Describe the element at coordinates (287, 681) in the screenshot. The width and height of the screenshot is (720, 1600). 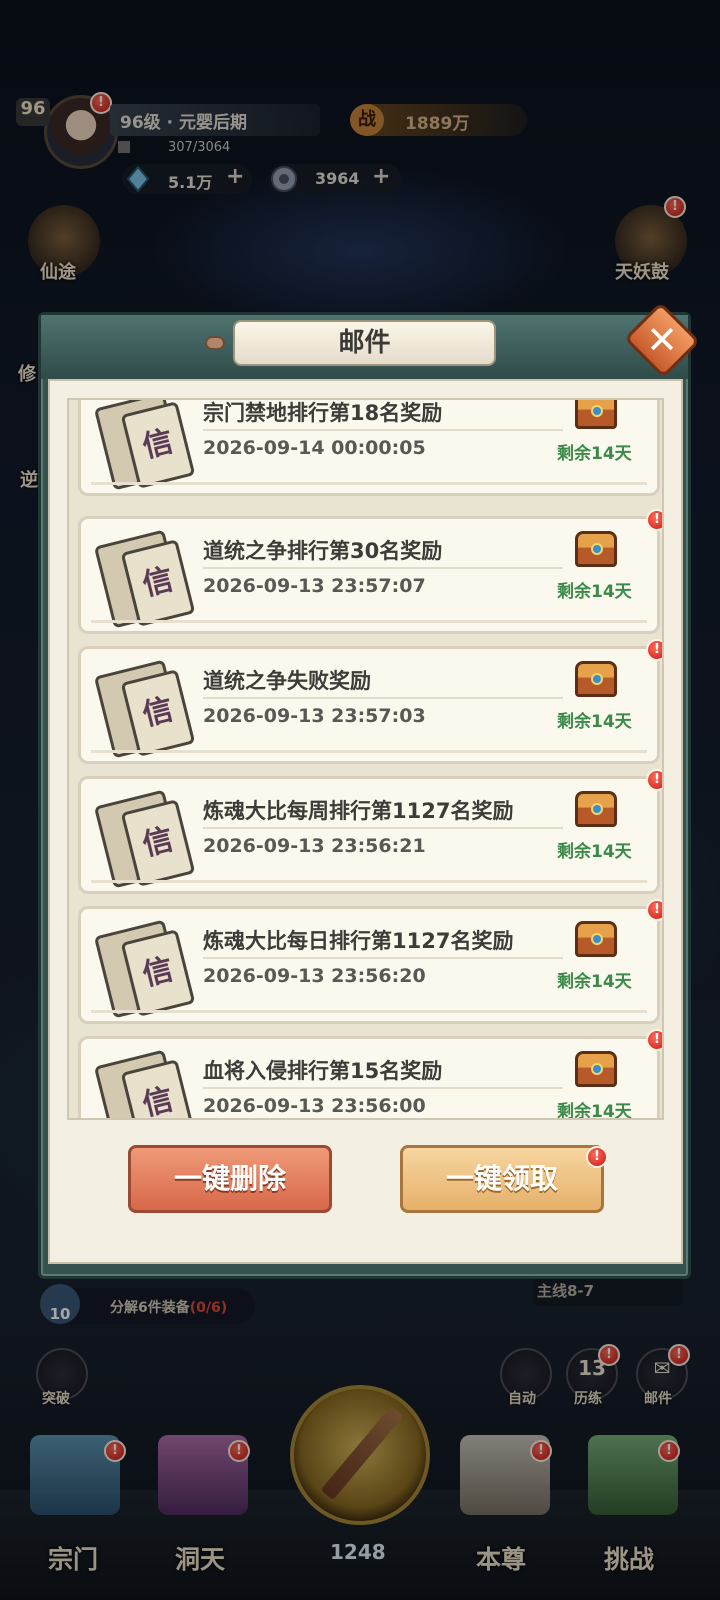
I see `mail-title: 道统之争失败奖励` at that location.